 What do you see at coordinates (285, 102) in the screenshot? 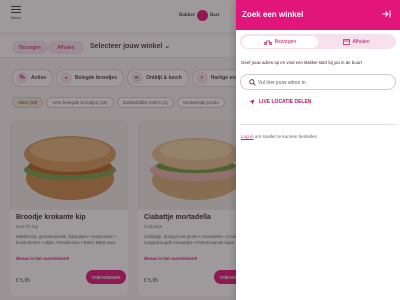
I see `share-live-location-label: LIVE LOCATIE DELEN` at bounding box center [285, 102].